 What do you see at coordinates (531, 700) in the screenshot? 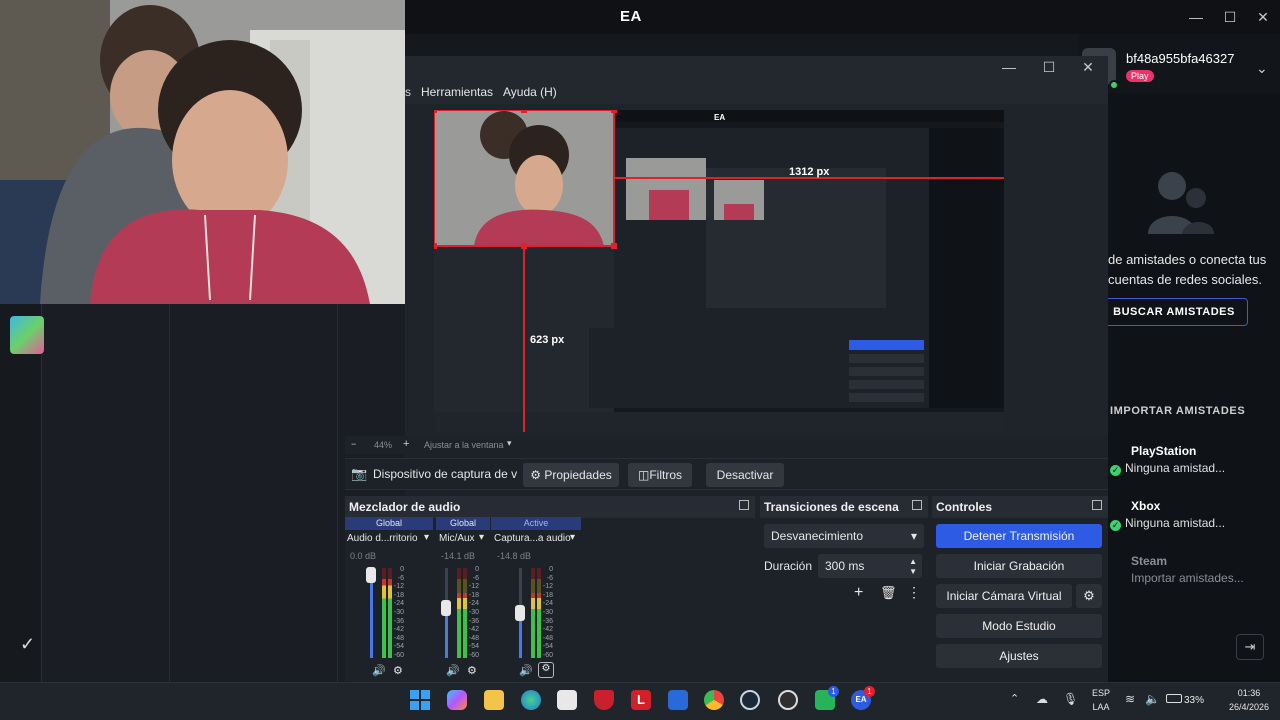
I see `edge-icon` at bounding box center [531, 700].